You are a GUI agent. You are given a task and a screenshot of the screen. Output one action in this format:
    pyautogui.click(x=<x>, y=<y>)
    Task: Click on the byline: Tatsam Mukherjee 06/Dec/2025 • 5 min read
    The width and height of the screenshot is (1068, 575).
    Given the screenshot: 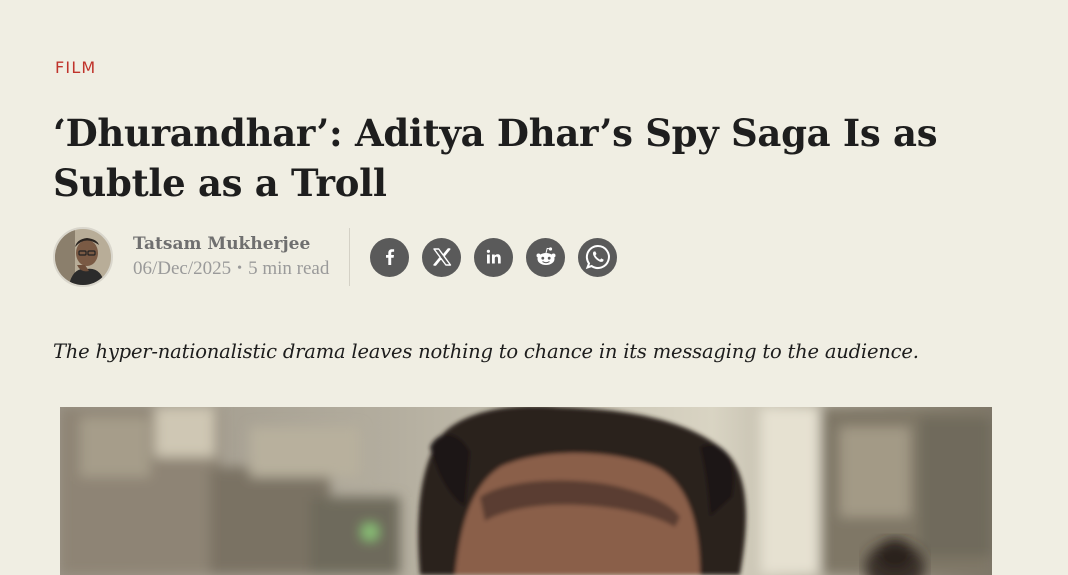 What is the action you would take?
    pyautogui.click(x=335, y=257)
    